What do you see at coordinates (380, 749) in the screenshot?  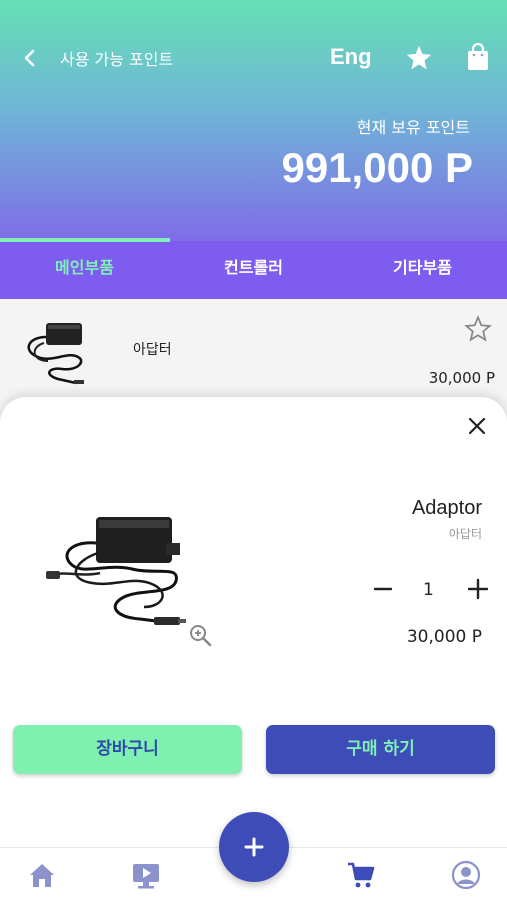 I see `buy-button: 구매 하기` at bounding box center [380, 749].